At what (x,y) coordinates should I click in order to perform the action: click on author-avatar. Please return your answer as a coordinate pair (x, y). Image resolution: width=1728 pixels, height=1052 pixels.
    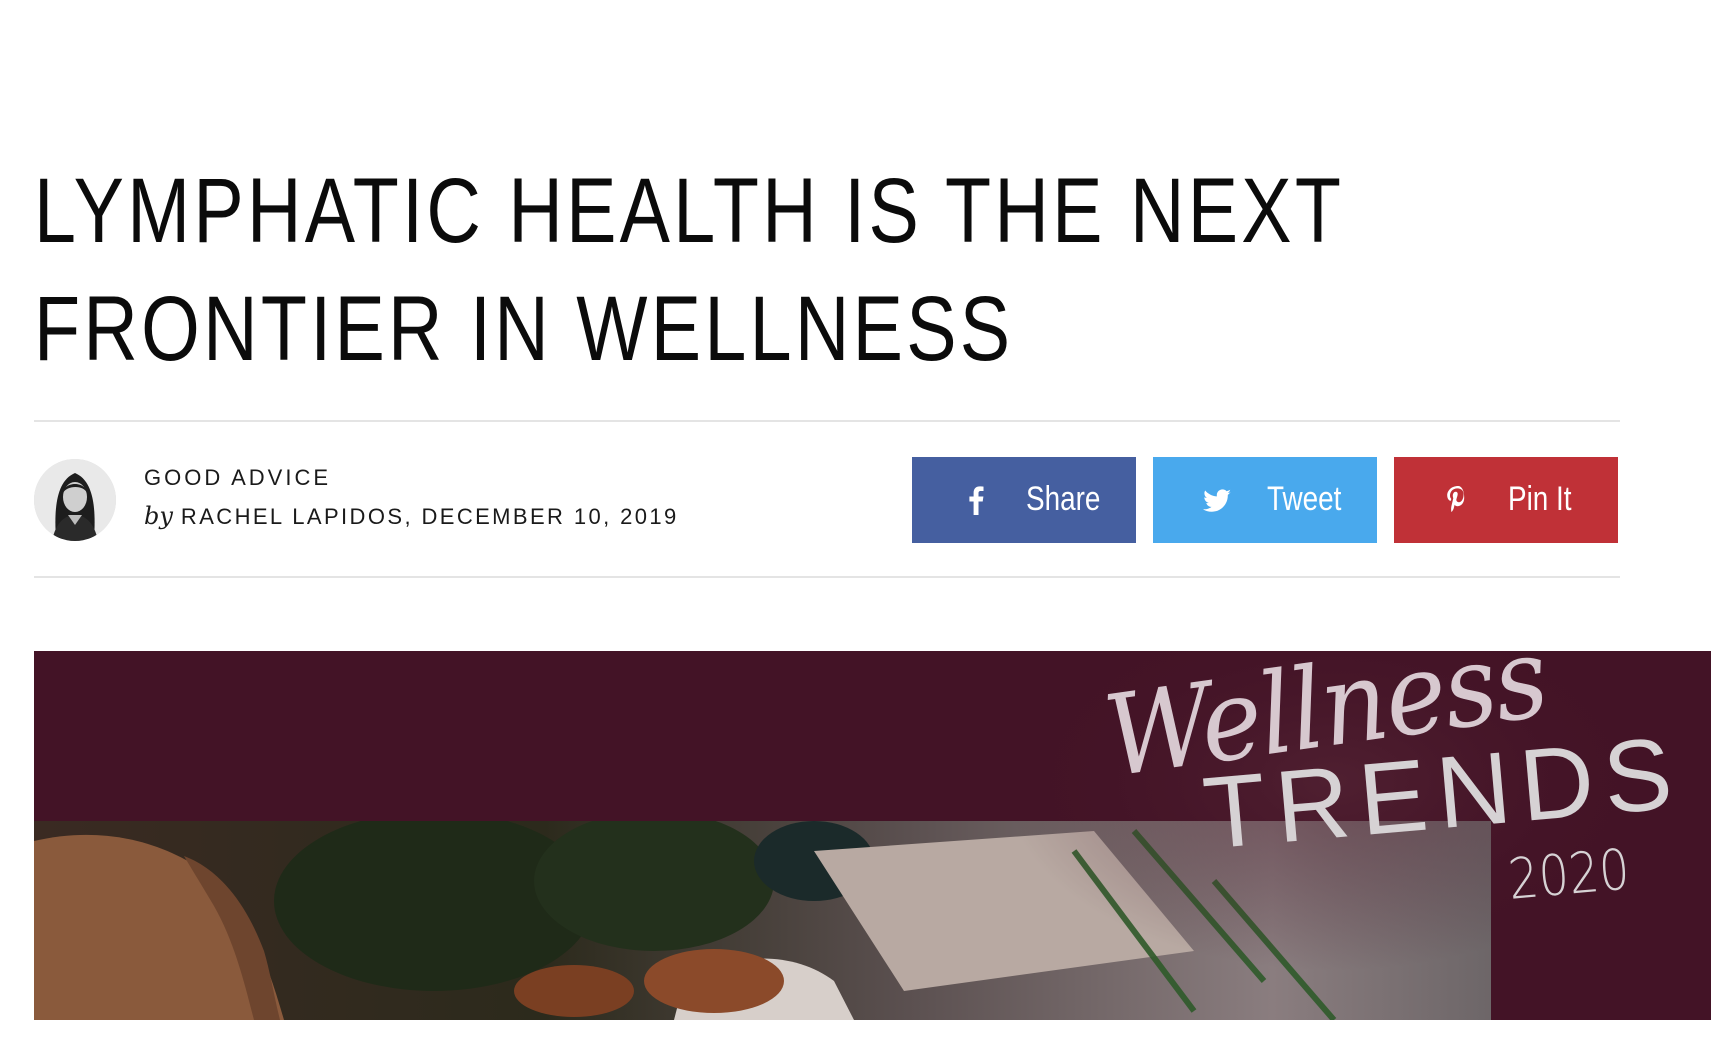
    Looking at the image, I should click on (75, 500).